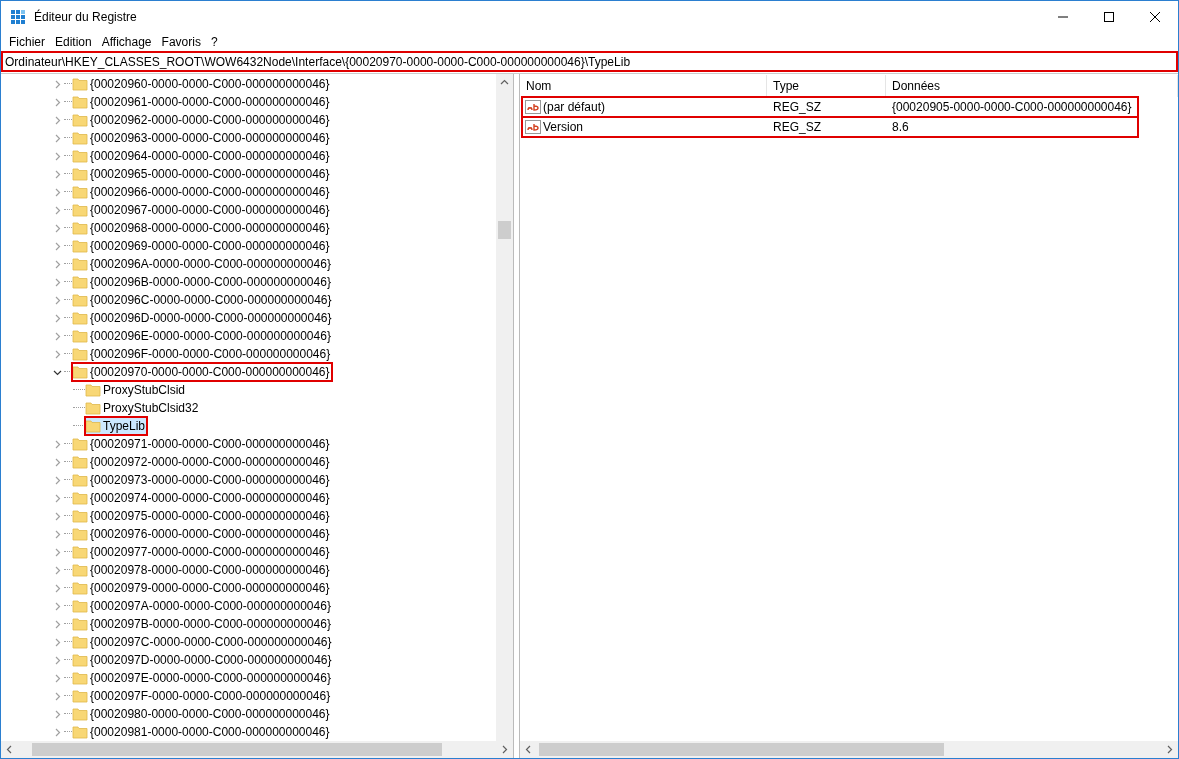 Image resolution: width=1179 pixels, height=759 pixels. What do you see at coordinates (136, 390) in the screenshot?
I see `tree-item: ProxyStubClsid` at bounding box center [136, 390].